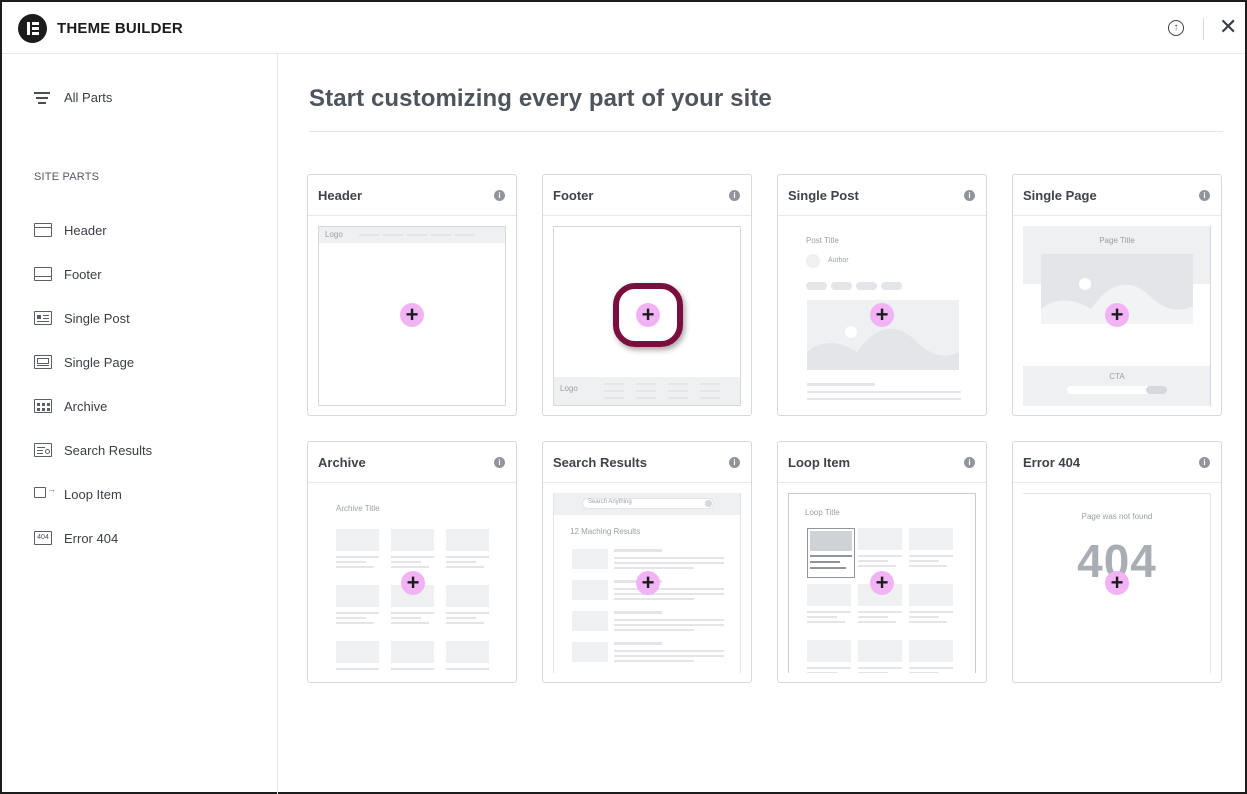 Image resolution: width=1247 pixels, height=794 pixels. I want to click on sidebar-item-loop-item: → Loop Item, so click(144, 494).